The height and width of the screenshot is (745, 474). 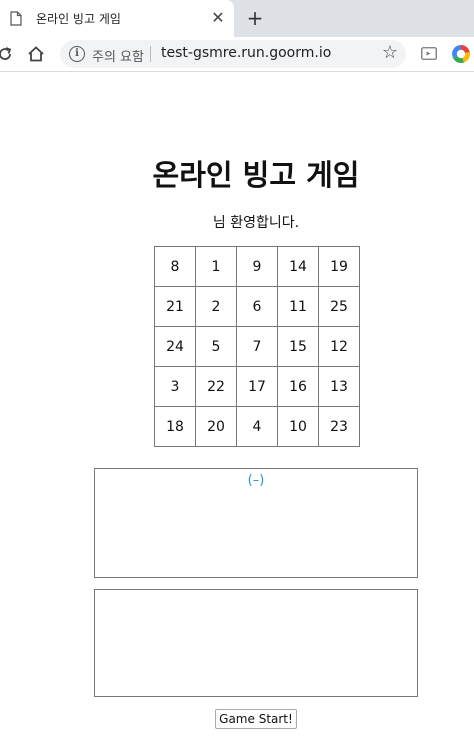 I want to click on tab-title: 온라인 빙고 게임, so click(x=78, y=19).